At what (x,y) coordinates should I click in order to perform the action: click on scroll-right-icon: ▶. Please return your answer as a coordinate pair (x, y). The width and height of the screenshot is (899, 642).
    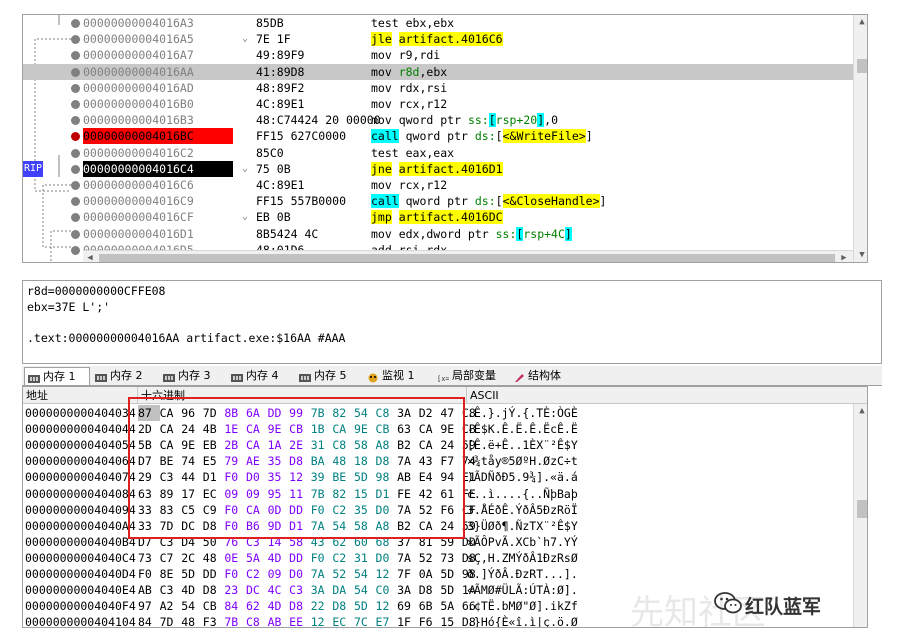
    Looking at the image, I should click on (844, 256).